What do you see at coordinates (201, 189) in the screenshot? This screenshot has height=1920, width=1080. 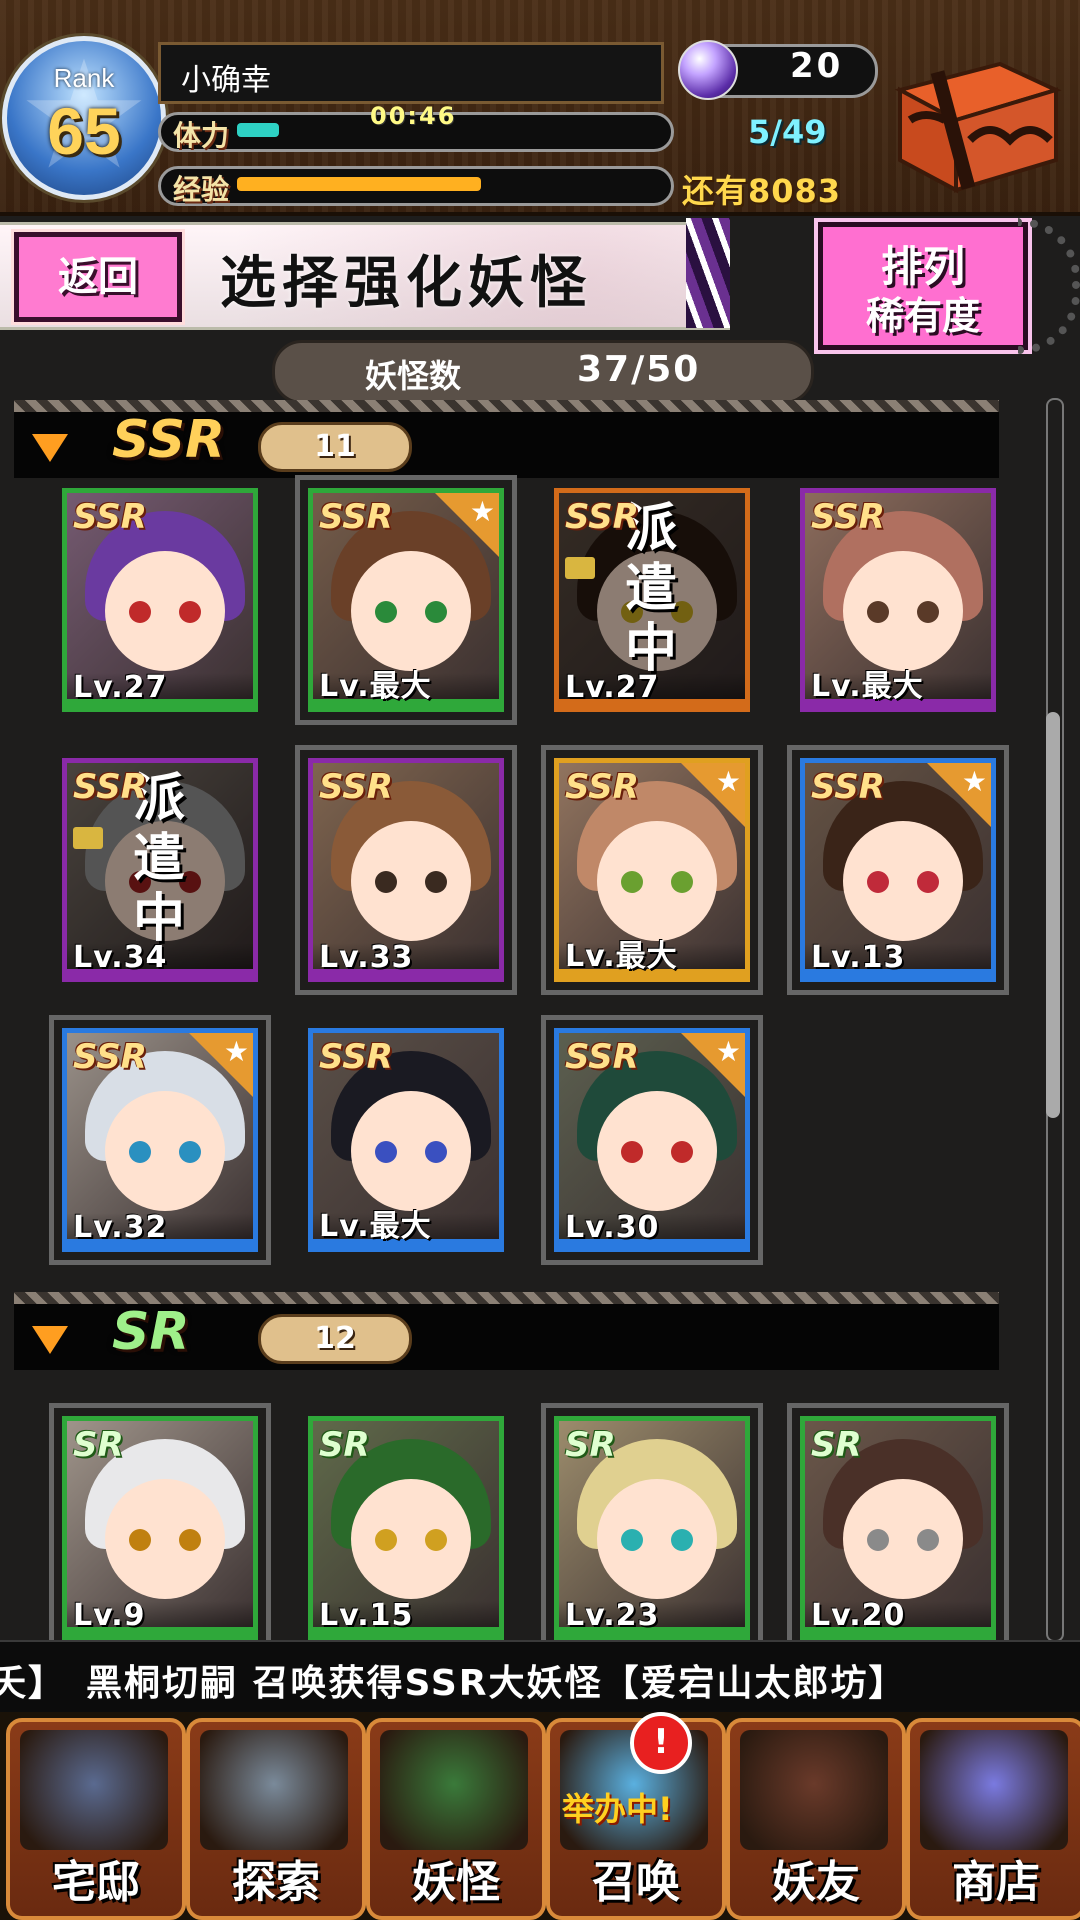 I see `exp-label: 经验` at bounding box center [201, 189].